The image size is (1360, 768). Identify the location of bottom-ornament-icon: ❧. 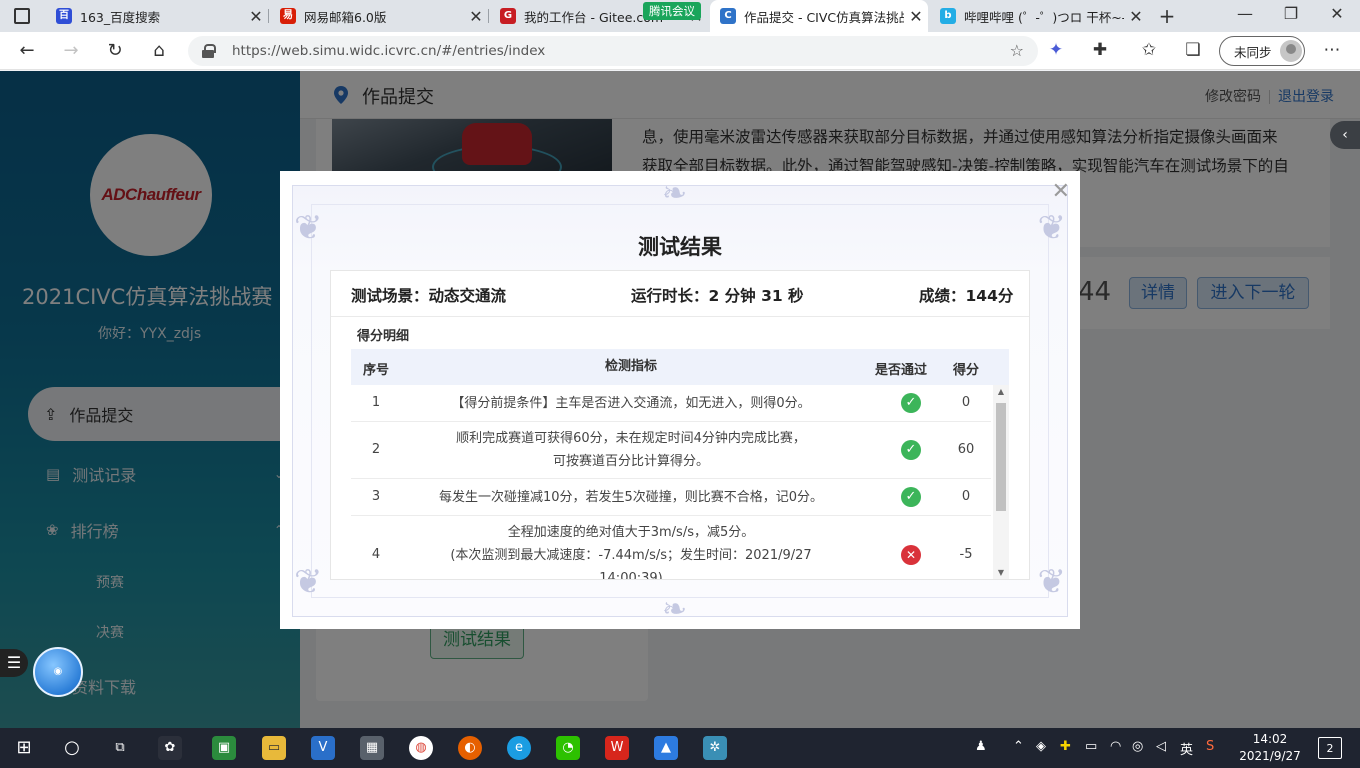
(675, 609).